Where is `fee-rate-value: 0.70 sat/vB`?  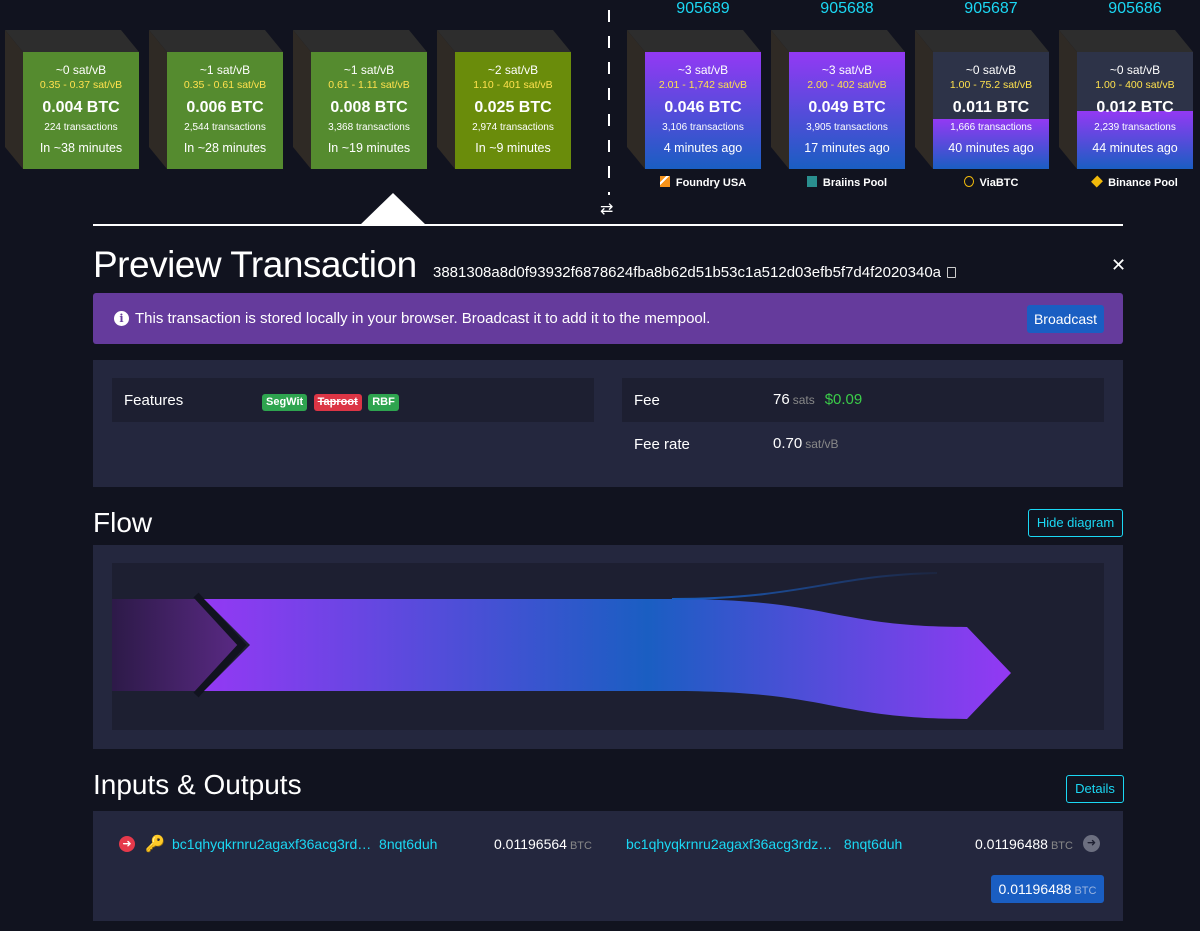 fee-rate-value: 0.70 sat/vB is located at coordinates (806, 443).